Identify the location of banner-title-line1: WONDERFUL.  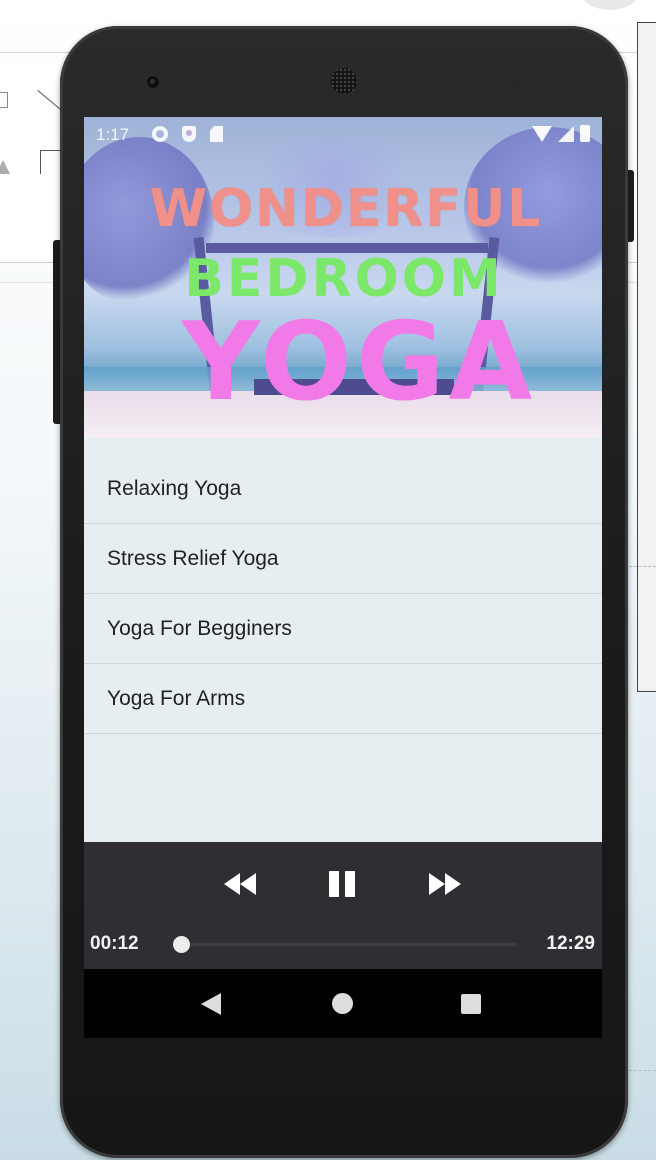
(346, 209).